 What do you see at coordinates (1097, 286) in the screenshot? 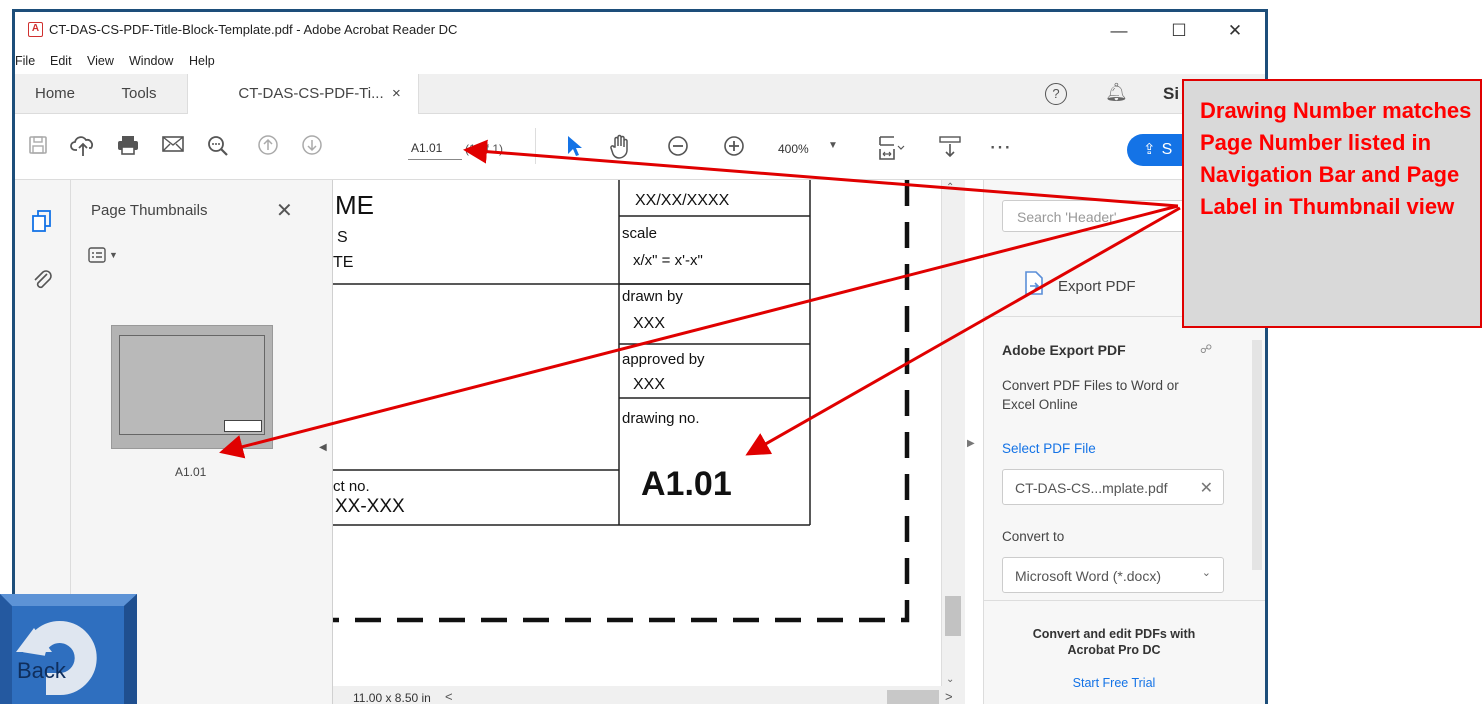
I see `export-pdf-tool: Export PDF` at bounding box center [1097, 286].